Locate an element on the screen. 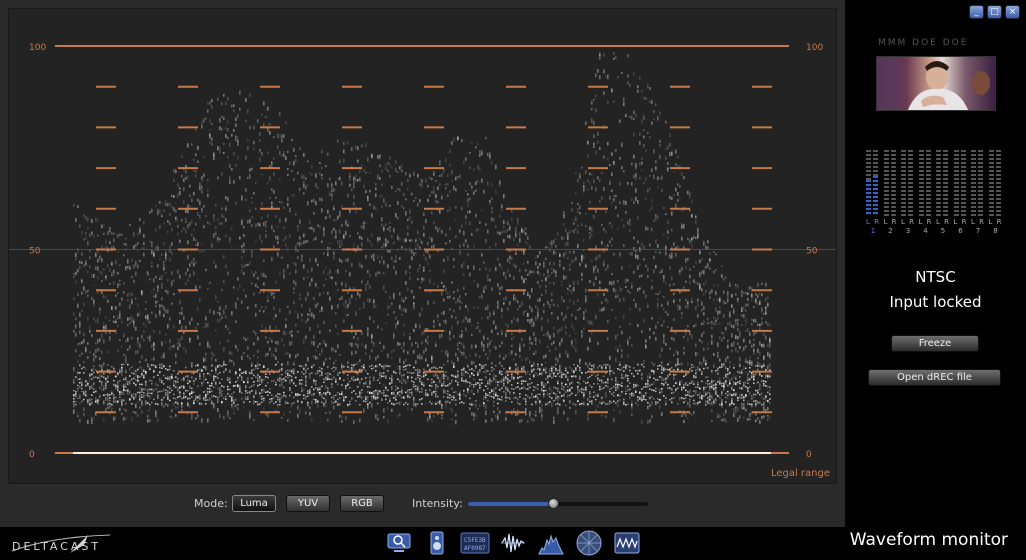 The width and height of the screenshot is (1026, 560). audio-channel-7: L R7 is located at coordinates (978, 195).